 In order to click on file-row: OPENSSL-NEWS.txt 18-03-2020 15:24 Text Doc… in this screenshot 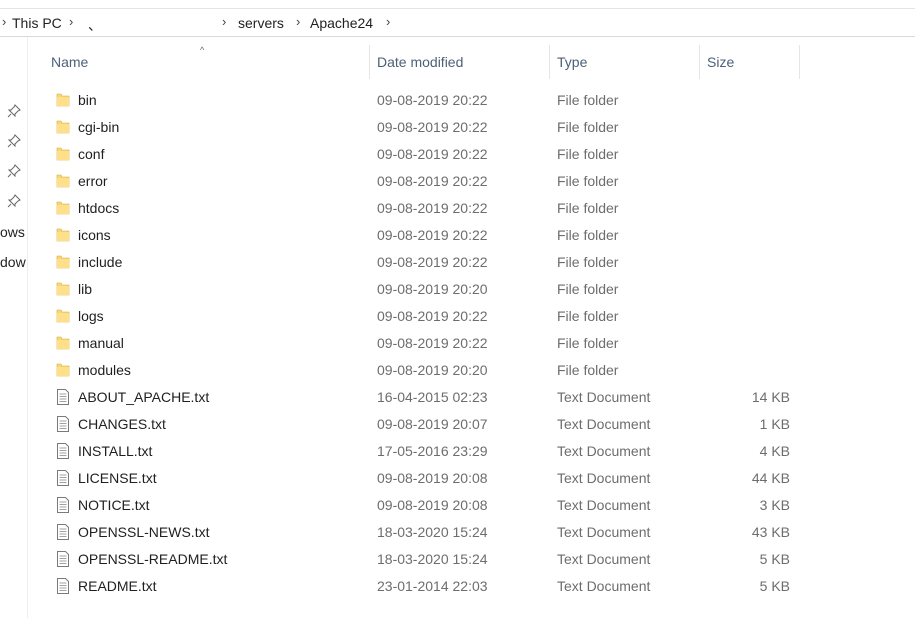, I will do `click(457, 532)`.